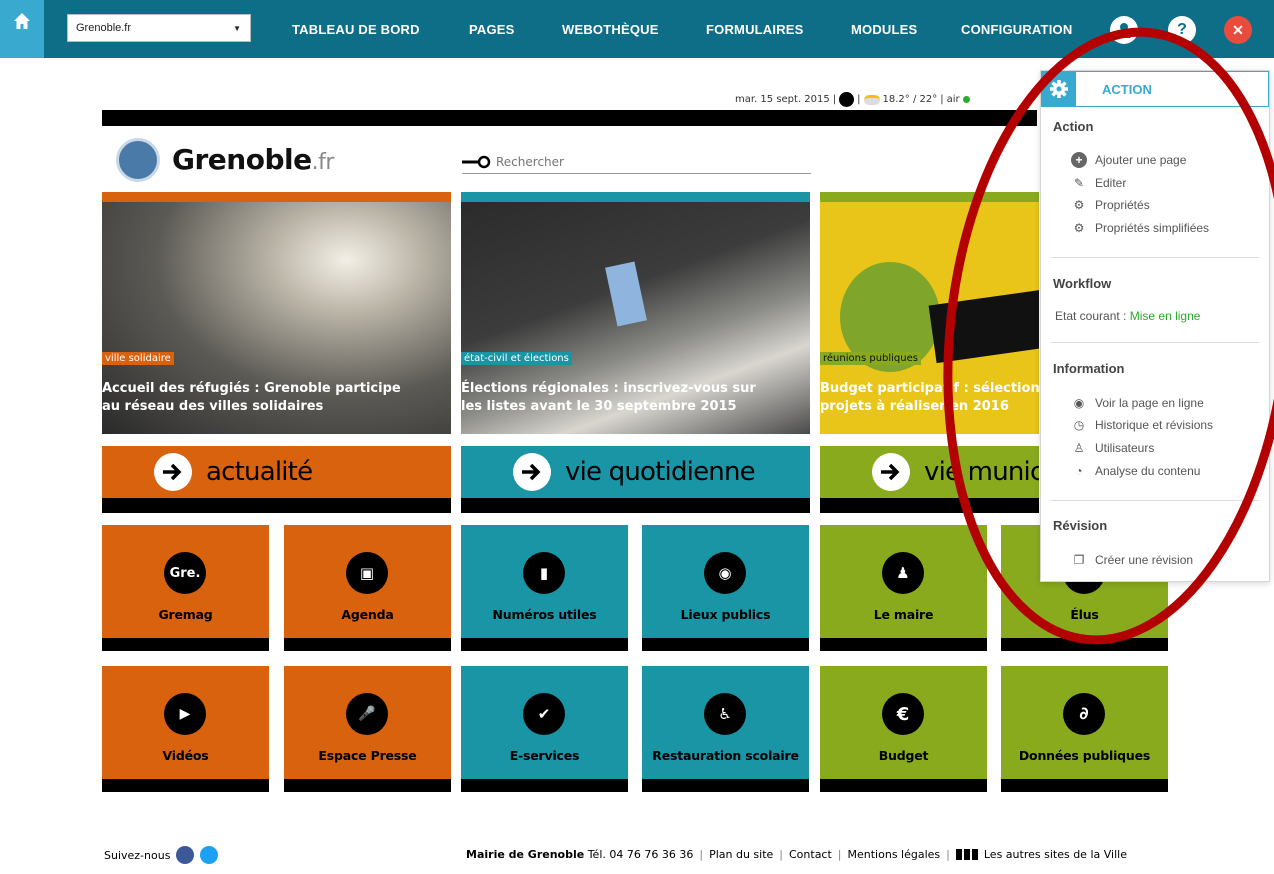 The height and width of the screenshot is (874, 1274). I want to click on tile-label: Restauration scolaire, so click(725, 755).